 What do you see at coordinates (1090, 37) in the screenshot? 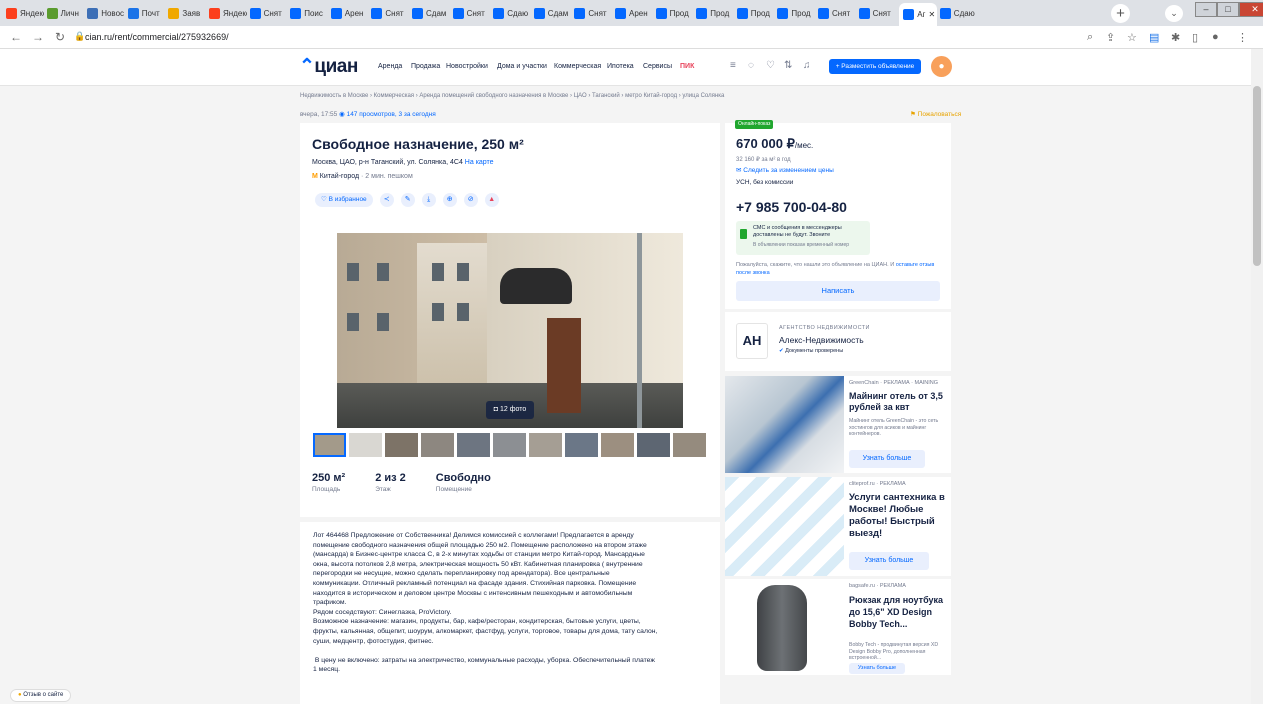
I see `zoom-icon: ⌕` at bounding box center [1090, 37].